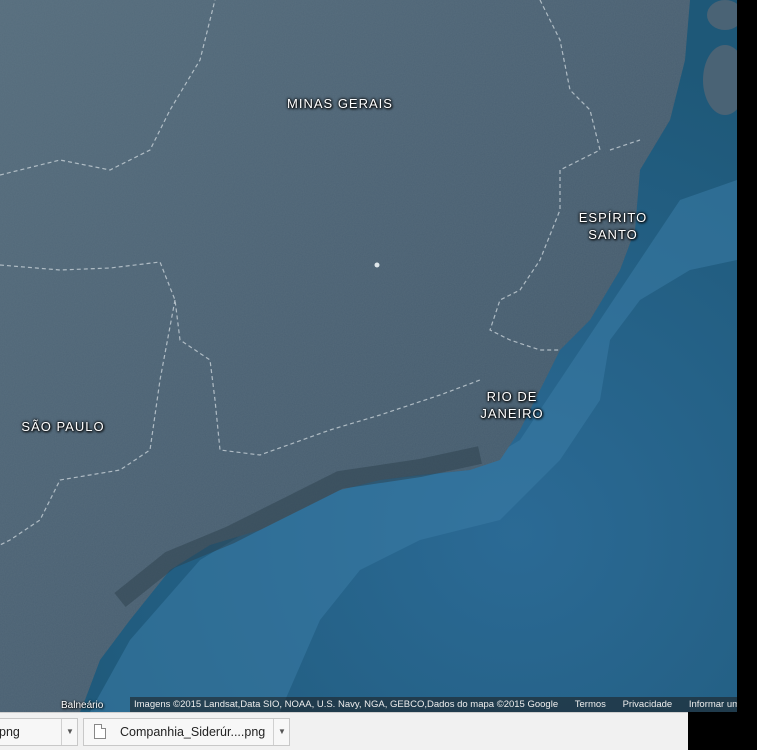 The image size is (757, 750). What do you see at coordinates (590, 704) in the screenshot?
I see `terms-link: Termos` at bounding box center [590, 704].